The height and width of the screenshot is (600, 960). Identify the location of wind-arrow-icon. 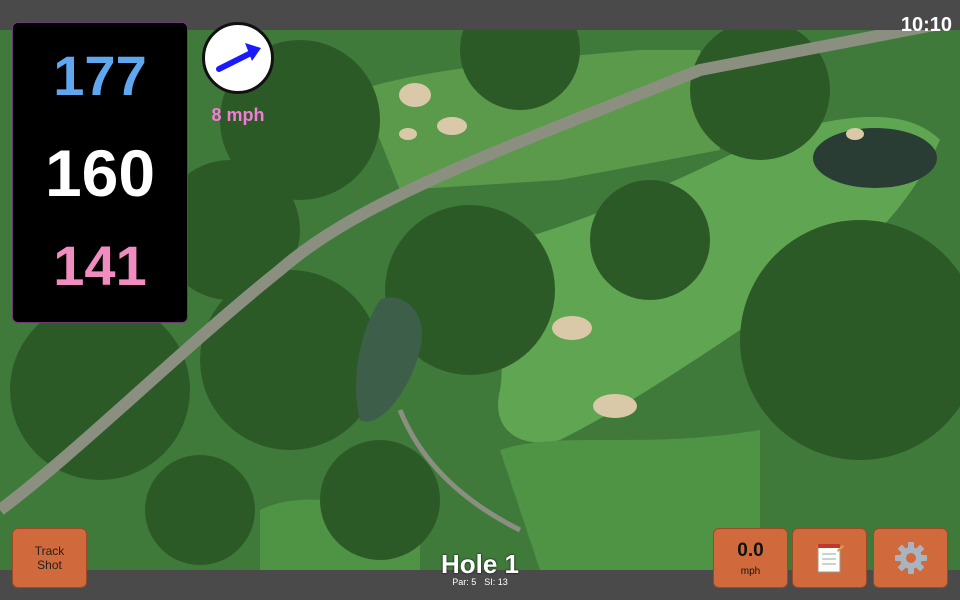
(238, 57).